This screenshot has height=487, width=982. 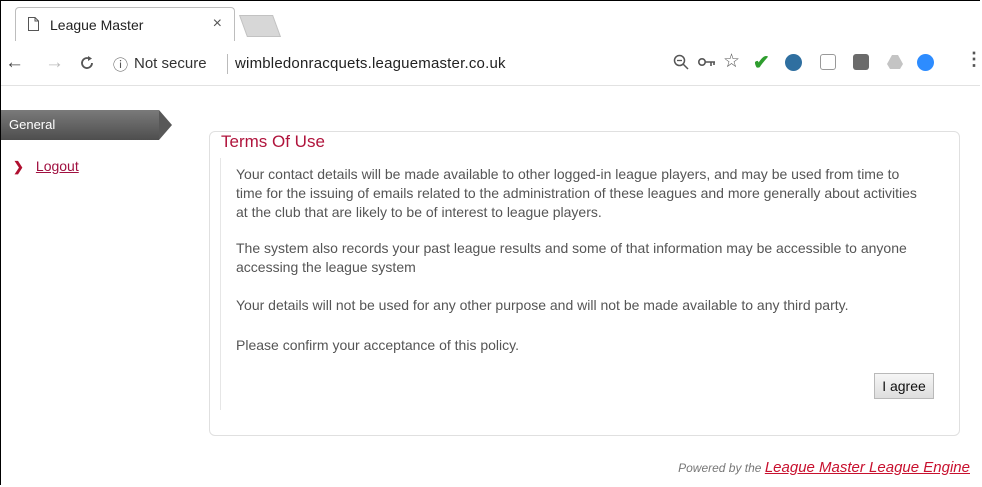 What do you see at coordinates (861, 62) in the screenshot?
I see `note-extension-icon` at bounding box center [861, 62].